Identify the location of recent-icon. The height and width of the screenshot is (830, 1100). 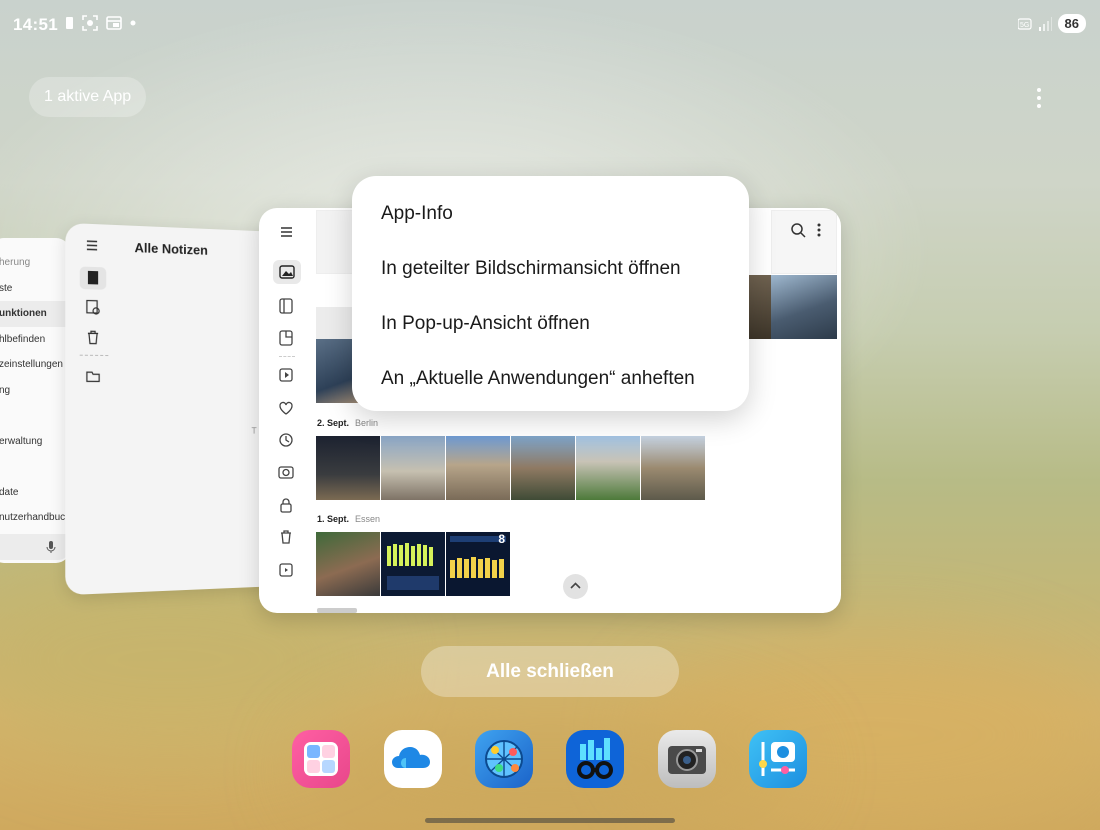
(287, 440).